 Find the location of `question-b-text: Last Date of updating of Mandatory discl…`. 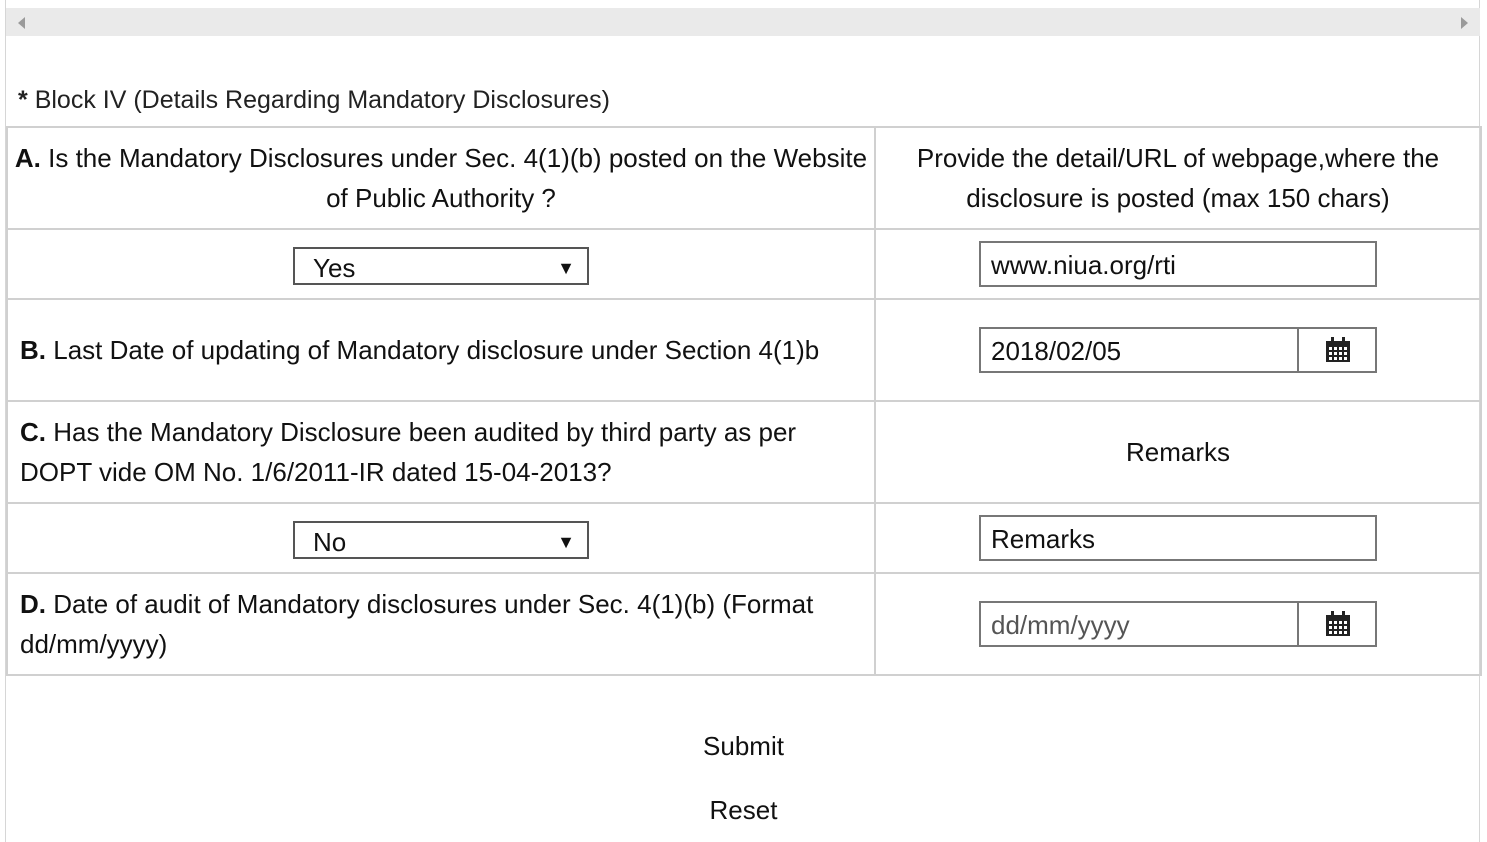

question-b-text: Last Date of updating of Mandatory discl… is located at coordinates (436, 350).